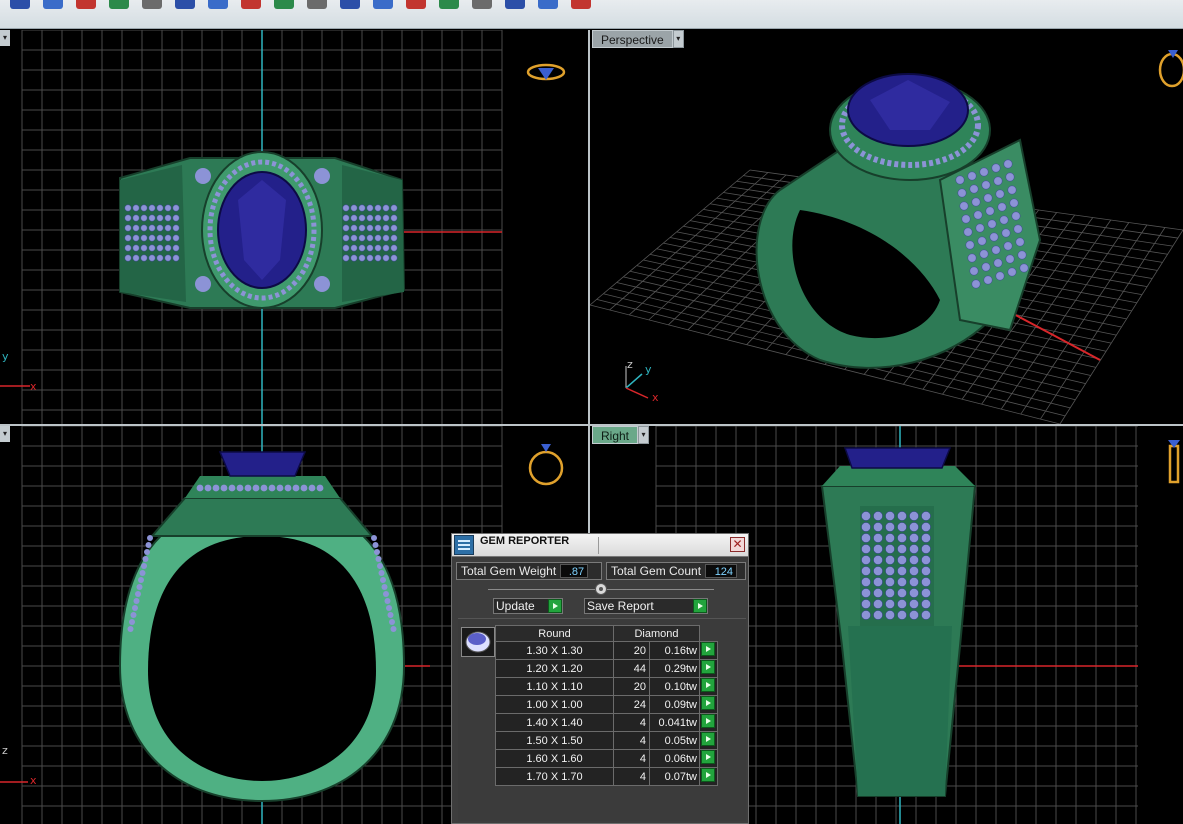 The height and width of the screenshot is (824, 1183). Describe the element at coordinates (554, 740) in the screenshot. I see `gem-size-cell: 1.50 X 1.50` at that location.